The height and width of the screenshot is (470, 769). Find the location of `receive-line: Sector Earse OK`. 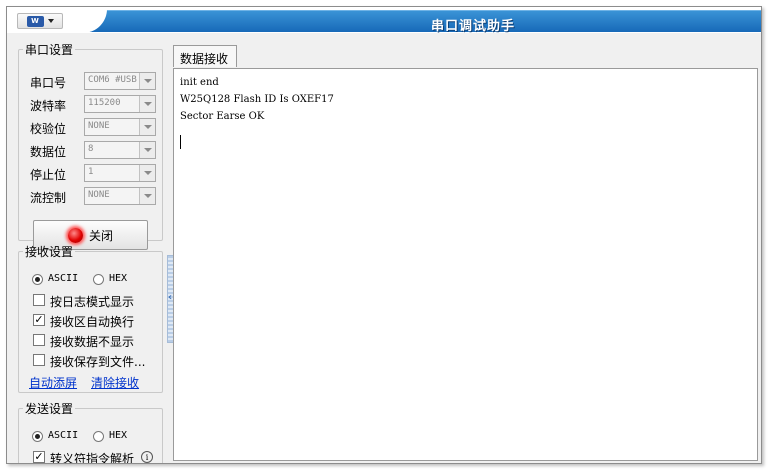

receive-line: Sector Earse OK is located at coordinates (222, 116).